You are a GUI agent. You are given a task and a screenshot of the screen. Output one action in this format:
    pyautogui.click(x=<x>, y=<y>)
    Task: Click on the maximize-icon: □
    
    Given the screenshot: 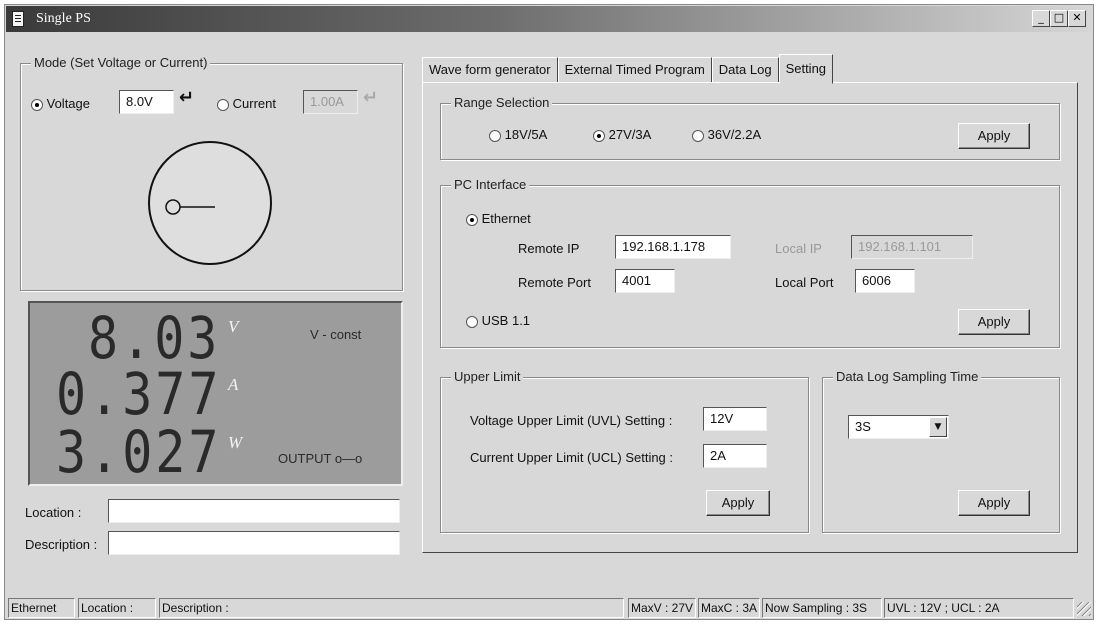 What is the action you would take?
    pyautogui.click(x=1059, y=18)
    